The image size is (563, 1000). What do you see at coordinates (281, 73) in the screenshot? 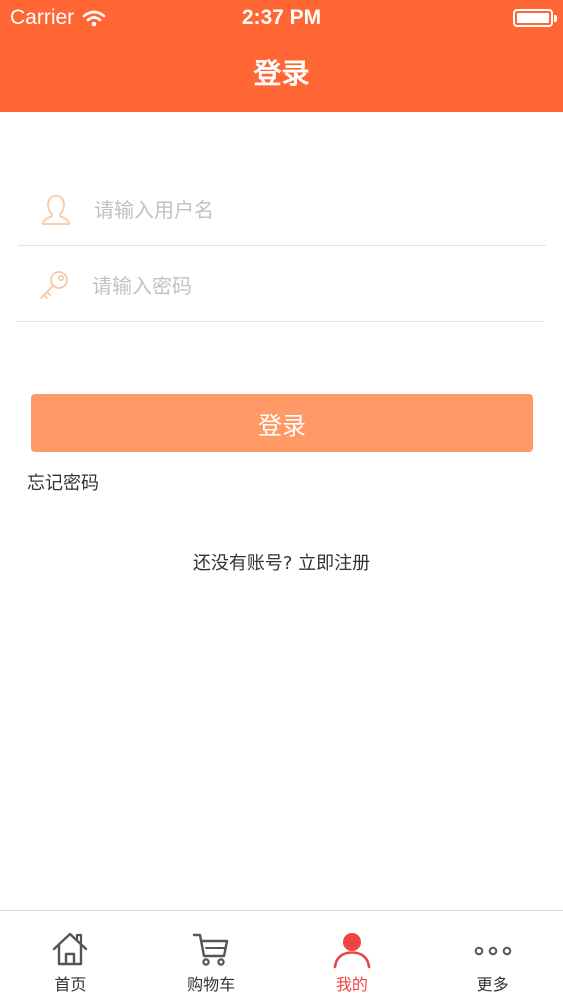
I see `page-title: 登录` at bounding box center [281, 73].